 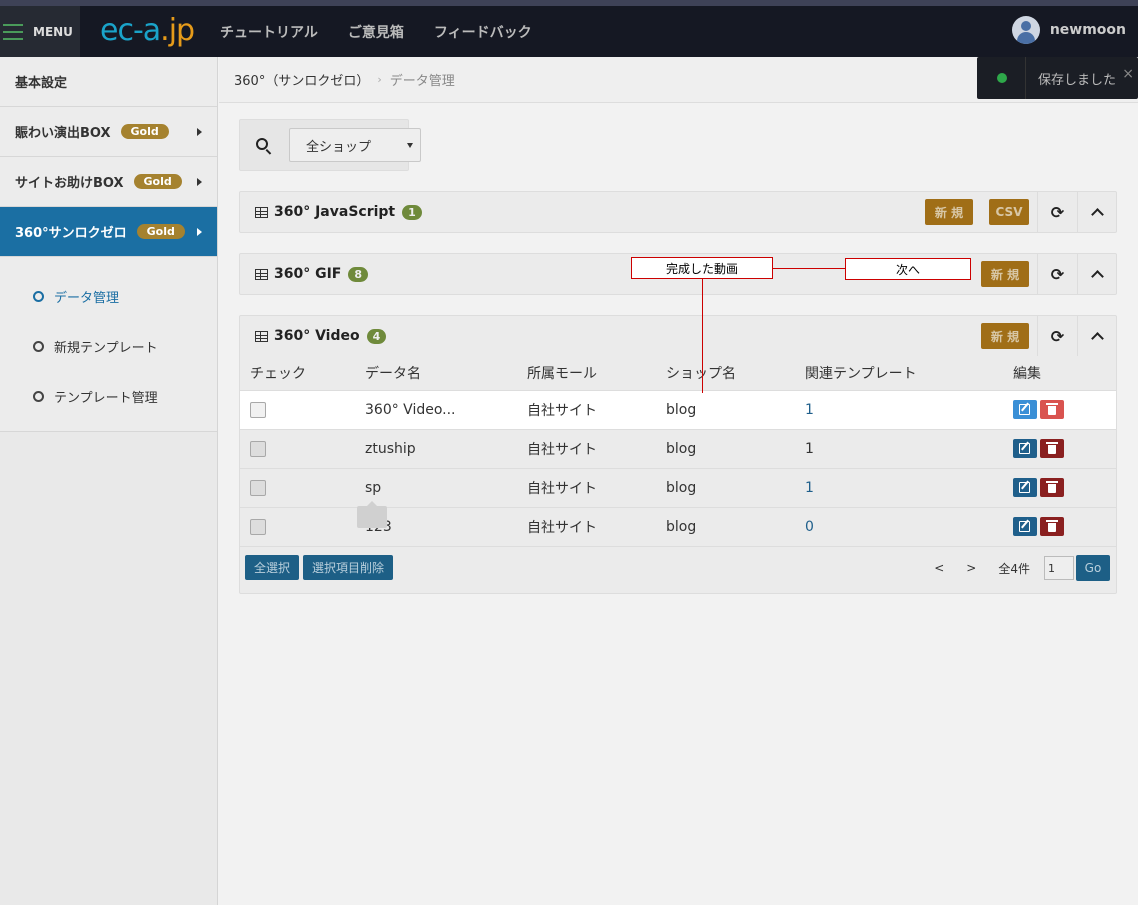 I want to click on logo-tld: jp, so click(x=181, y=30).